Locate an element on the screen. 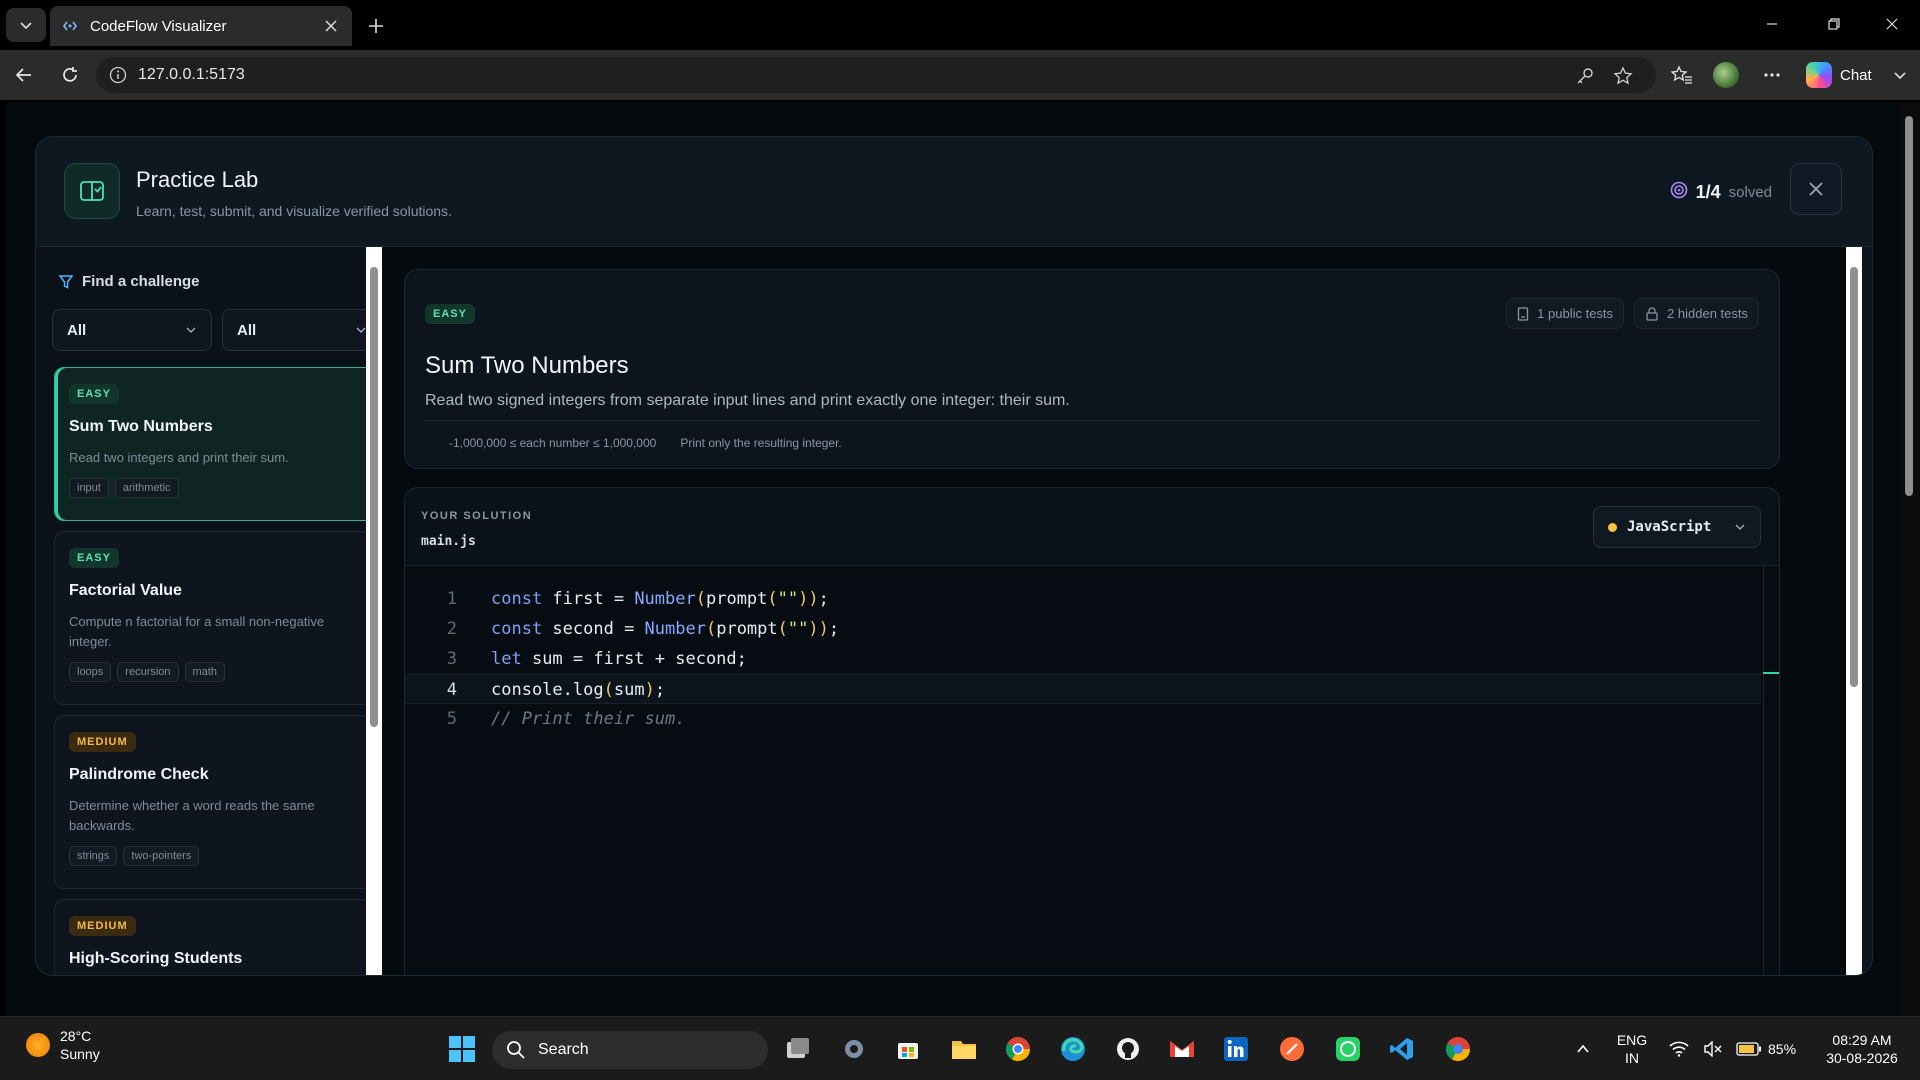  public-tests-label: 1 public tests is located at coordinates (1575, 313).